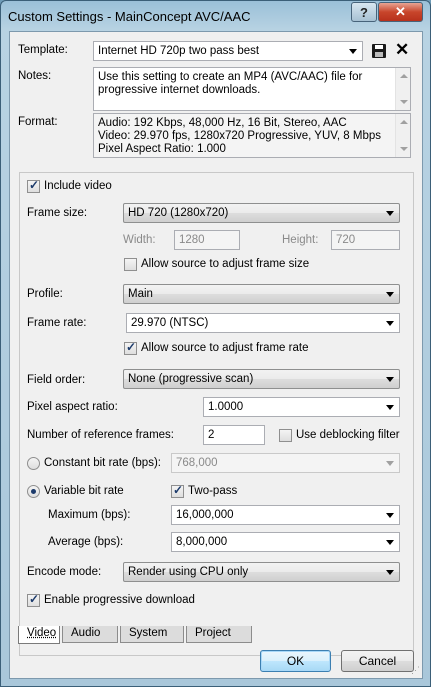 The height and width of the screenshot is (687, 431). I want to click on template-dropdown: Internet HD 720p two pass best, so click(228, 51).